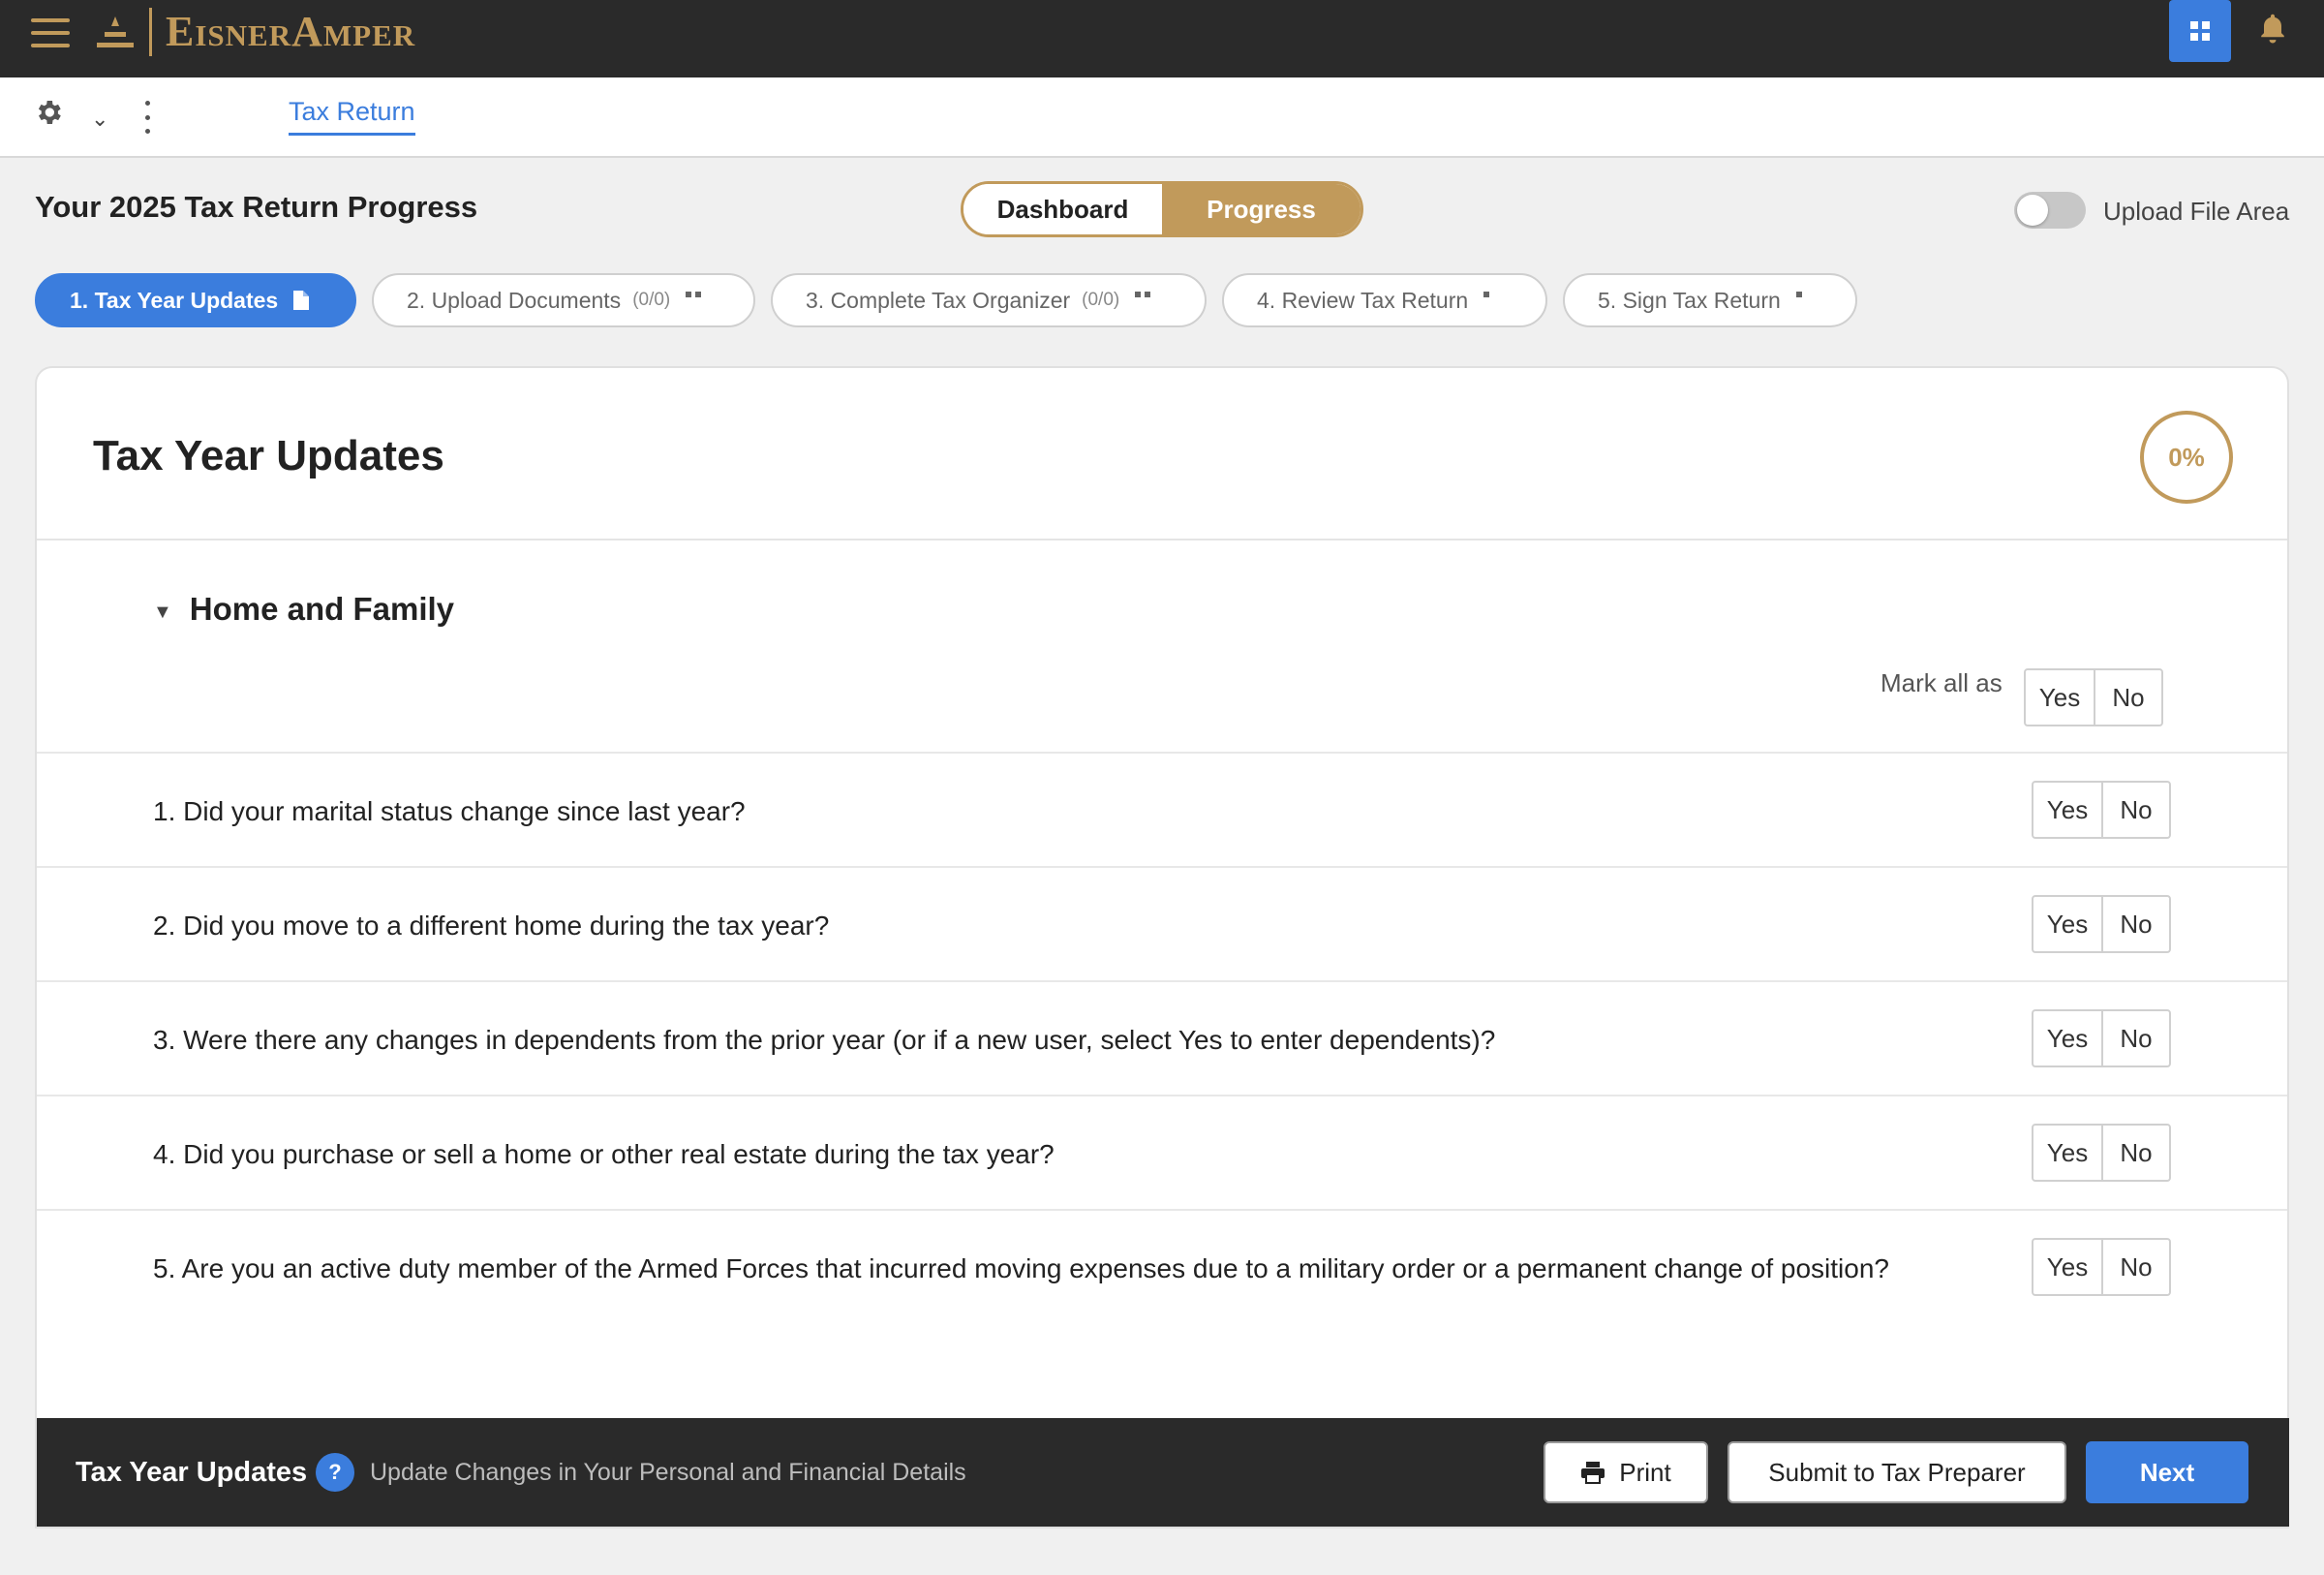  I want to click on upload-file-area-label: Upload File Area, so click(2197, 211).